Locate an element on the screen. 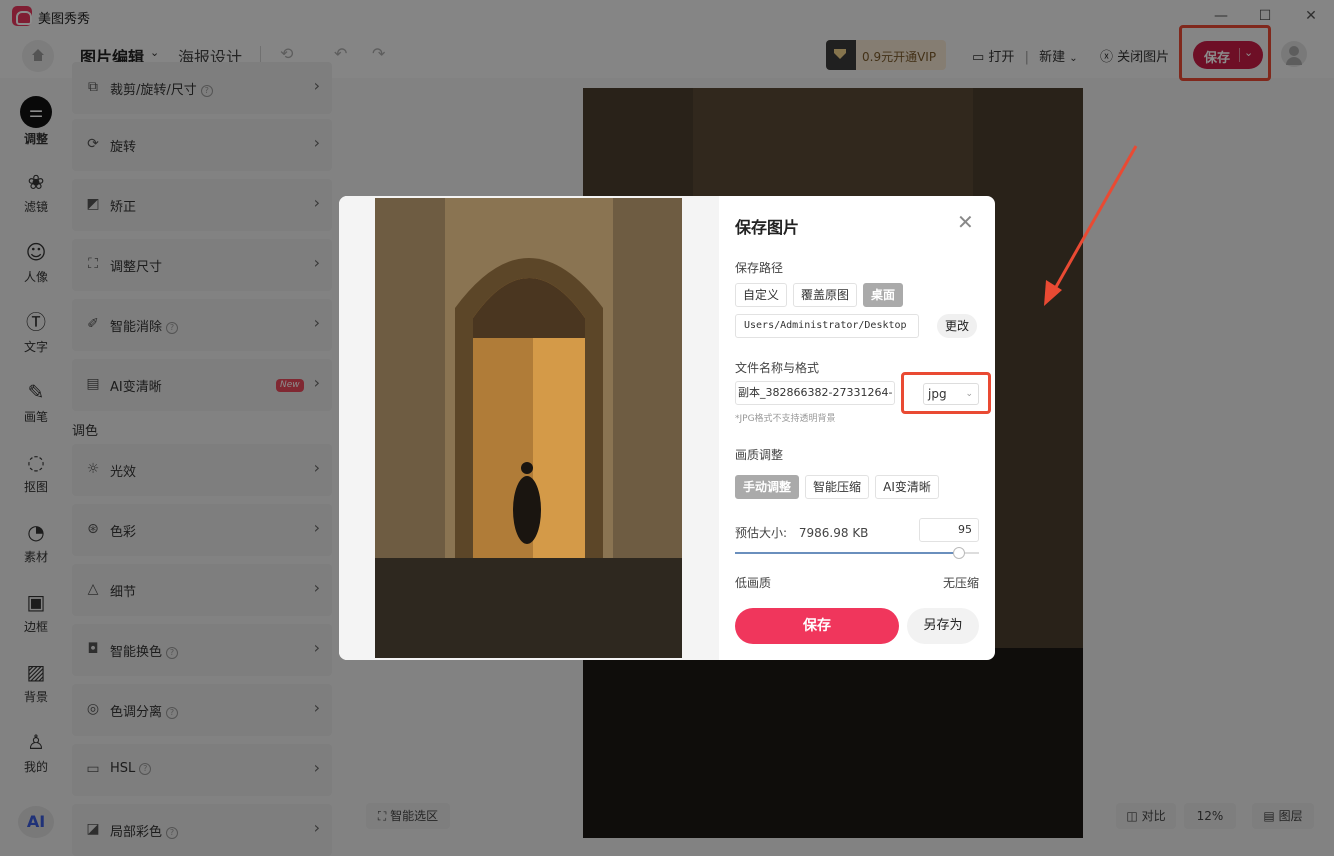 Image resolution: width=1334 pixels, height=856 pixels. dialog-title: 保存图片 is located at coordinates (767, 227).